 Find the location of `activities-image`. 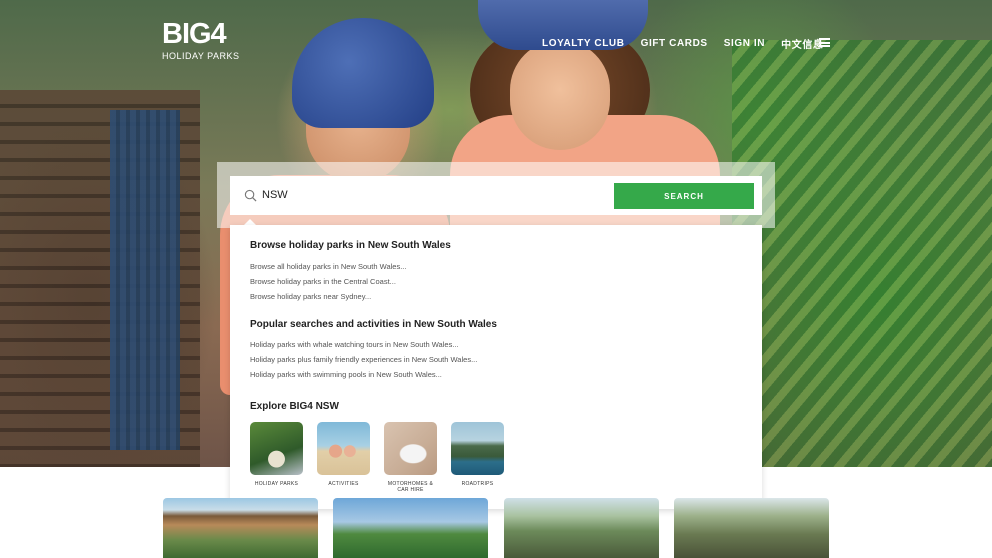

activities-image is located at coordinates (343, 448).